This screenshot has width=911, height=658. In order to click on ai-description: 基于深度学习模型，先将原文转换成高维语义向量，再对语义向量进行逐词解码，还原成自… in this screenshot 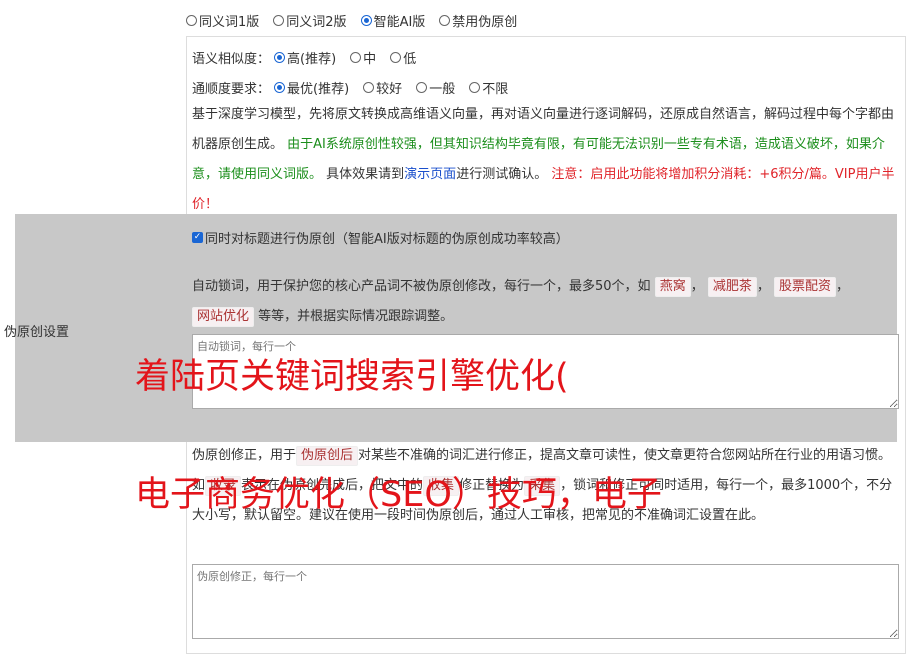, I will do `click(543, 159)`.